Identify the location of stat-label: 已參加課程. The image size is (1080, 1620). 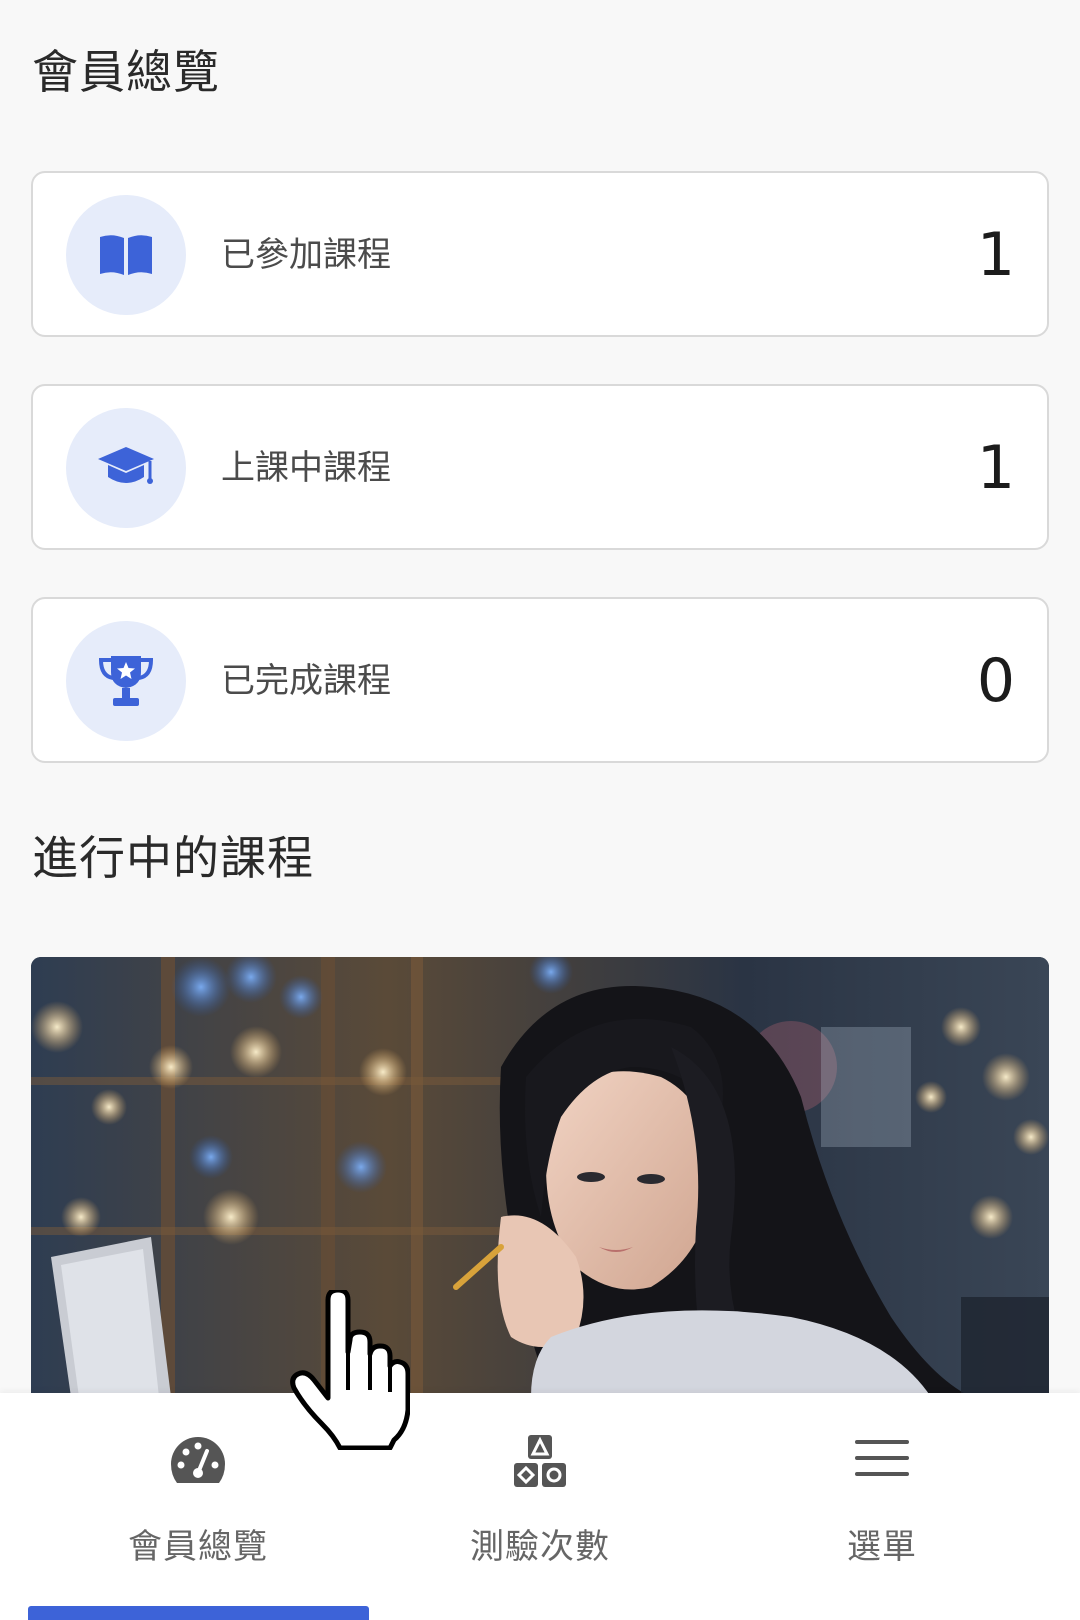
(306, 255).